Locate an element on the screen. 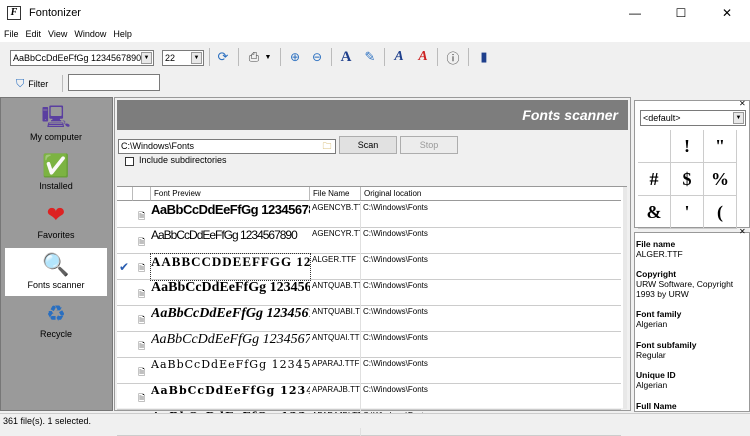  glyph-cell: # is located at coordinates (654, 179).